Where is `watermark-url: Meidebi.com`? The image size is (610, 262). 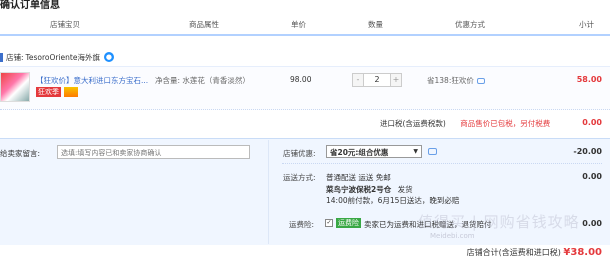
watermark-url: Meidebi.com is located at coordinates (452, 236).